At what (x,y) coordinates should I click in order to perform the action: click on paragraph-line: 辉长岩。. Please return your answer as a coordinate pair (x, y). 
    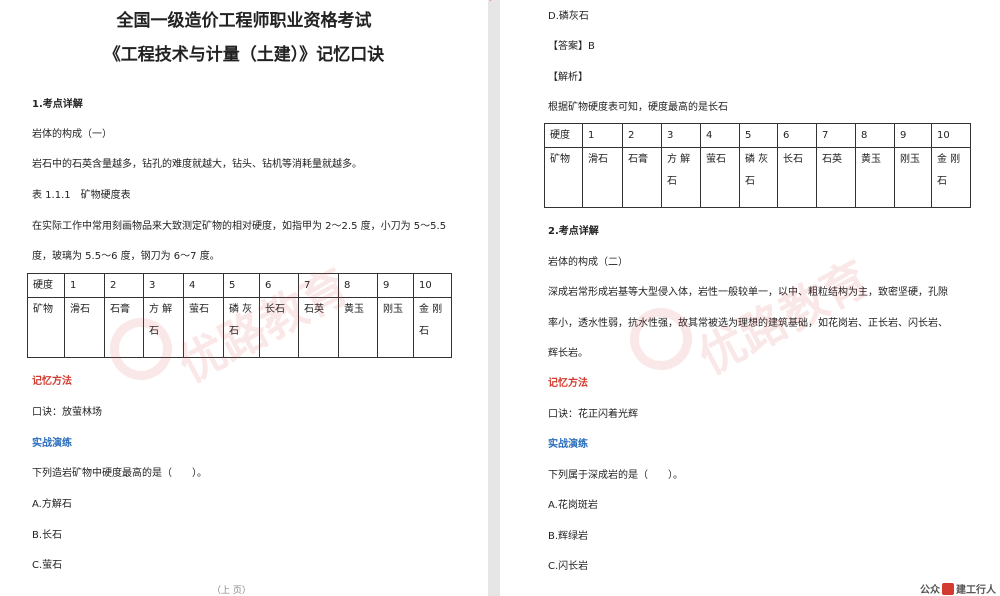
    Looking at the image, I should click on (568, 353).